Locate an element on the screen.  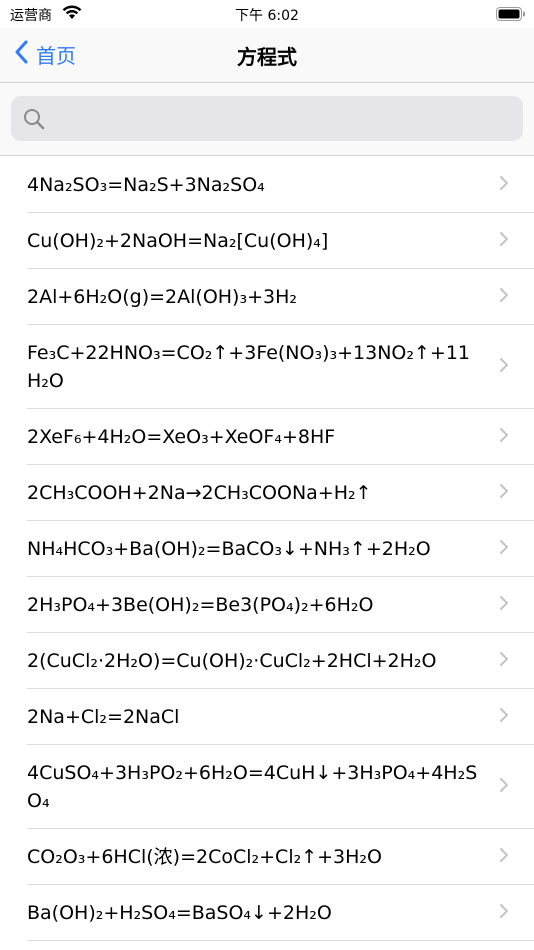
search-icon is located at coordinates (34, 121).